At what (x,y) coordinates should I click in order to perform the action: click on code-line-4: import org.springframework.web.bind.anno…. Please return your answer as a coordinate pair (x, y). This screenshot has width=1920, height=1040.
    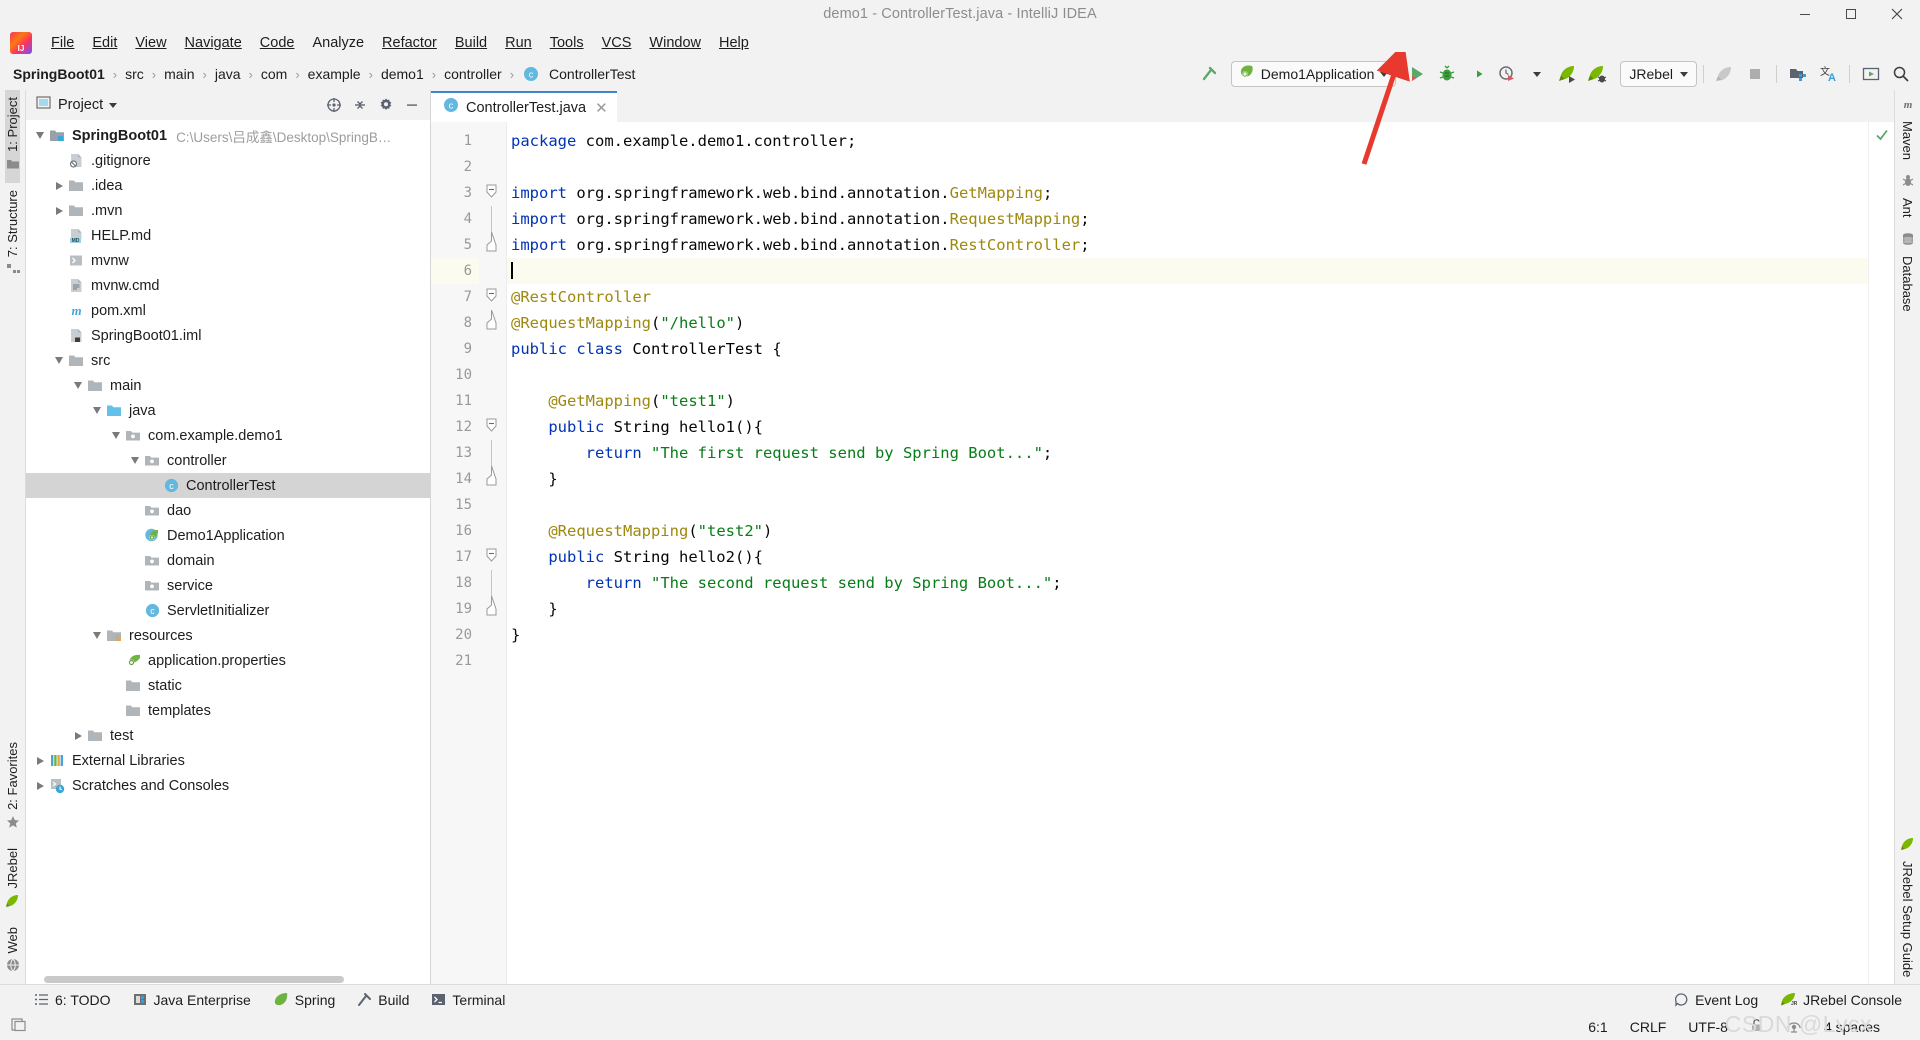
    Looking at the image, I should click on (1187, 219).